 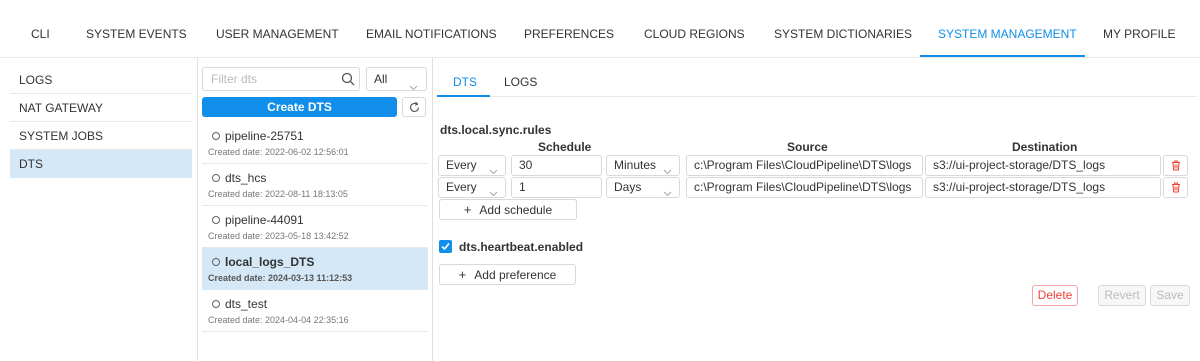 I want to click on add-preference-label: Add preference, so click(x=515, y=275).